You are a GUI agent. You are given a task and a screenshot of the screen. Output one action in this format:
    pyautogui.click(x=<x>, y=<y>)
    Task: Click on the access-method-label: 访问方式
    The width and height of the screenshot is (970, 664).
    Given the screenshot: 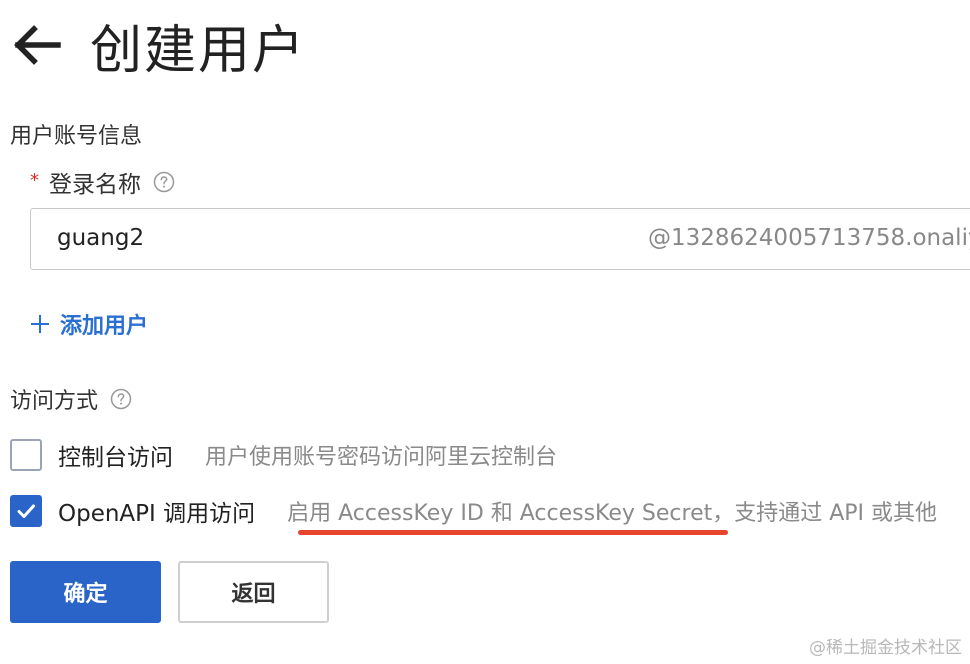 What is the action you would take?
    pyautogui.click(x=54, y=401)
    